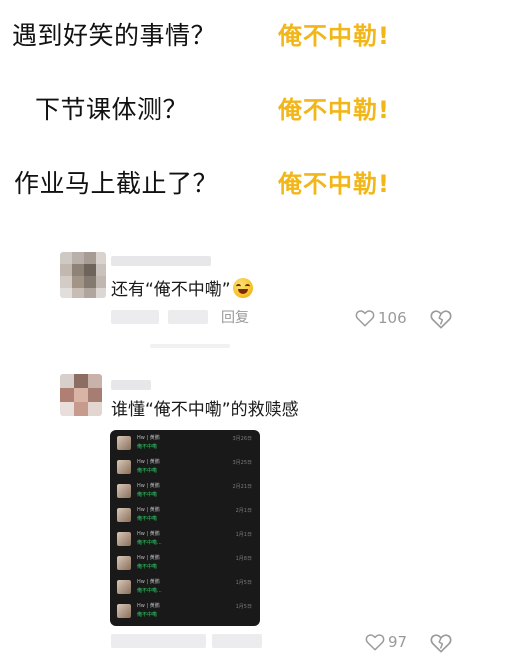  Describe the element at coordinates (243, 511) in the screenshot. I see `chat-date: 2月1日` at that location.